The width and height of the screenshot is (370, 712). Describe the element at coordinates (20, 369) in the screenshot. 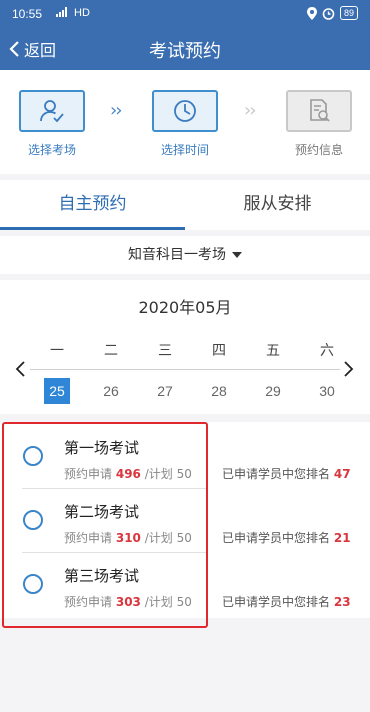

I see `prev-week-icon` at that location.